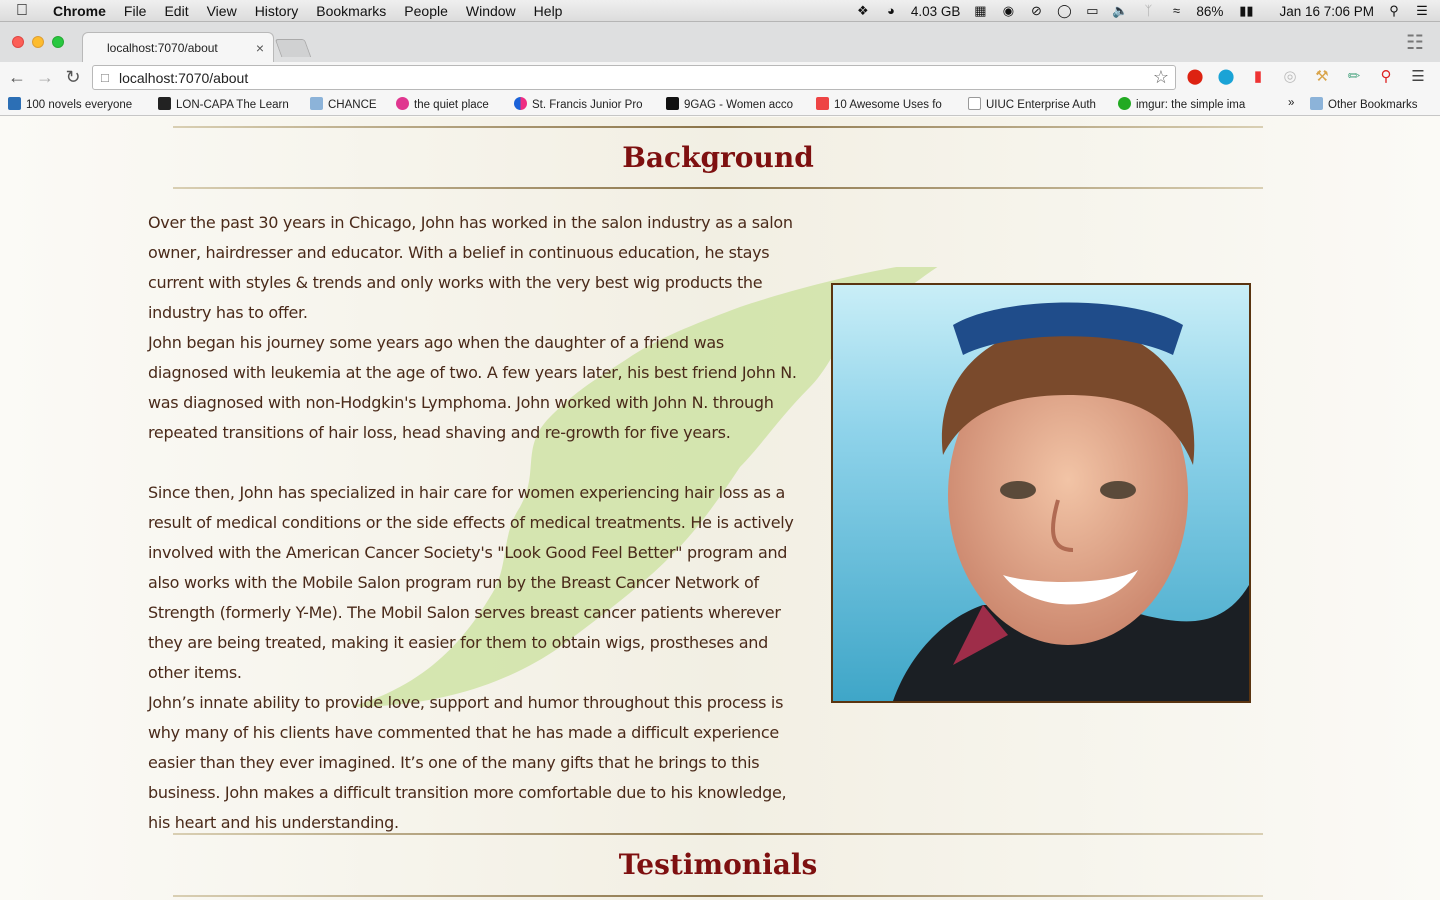 Image resolution: width=1440 pixels, height=900 pixels. What do you see at coordinates (718, 157) in the screenshot?
I see `background-heading: Background` at bounding box center [718, 157].